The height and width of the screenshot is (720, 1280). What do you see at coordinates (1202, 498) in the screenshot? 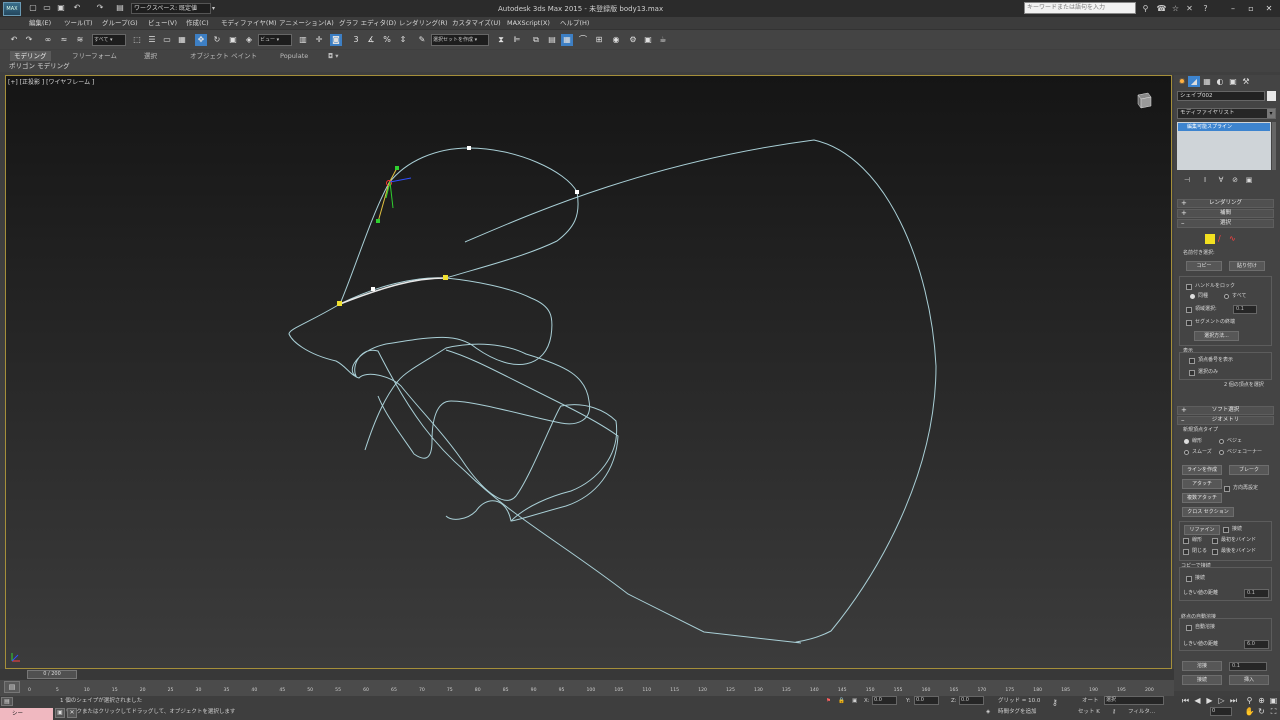
I see `attach-multiple-button: 複数アタッチ` at bounding box center [1202, 498].